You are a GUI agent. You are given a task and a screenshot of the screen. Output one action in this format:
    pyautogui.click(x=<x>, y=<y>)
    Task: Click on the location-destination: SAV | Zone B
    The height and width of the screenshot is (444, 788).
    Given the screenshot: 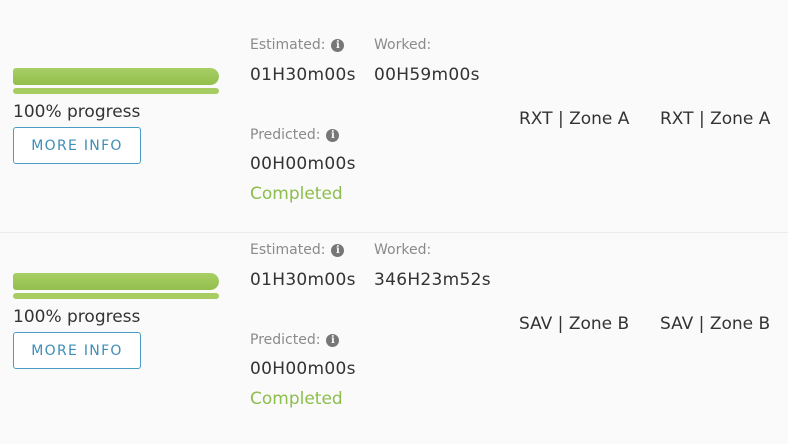 What is the action you would take?
    pyautogui.click(x=715, y=324)
    